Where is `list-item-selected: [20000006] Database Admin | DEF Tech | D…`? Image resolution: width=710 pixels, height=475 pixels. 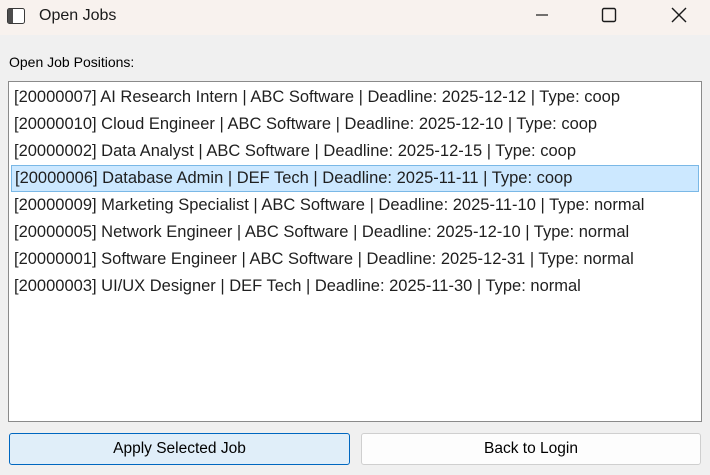 list-item-selected: [20000006] Database Admin | DEF Tech | D… is located at coordinates (355, 178).